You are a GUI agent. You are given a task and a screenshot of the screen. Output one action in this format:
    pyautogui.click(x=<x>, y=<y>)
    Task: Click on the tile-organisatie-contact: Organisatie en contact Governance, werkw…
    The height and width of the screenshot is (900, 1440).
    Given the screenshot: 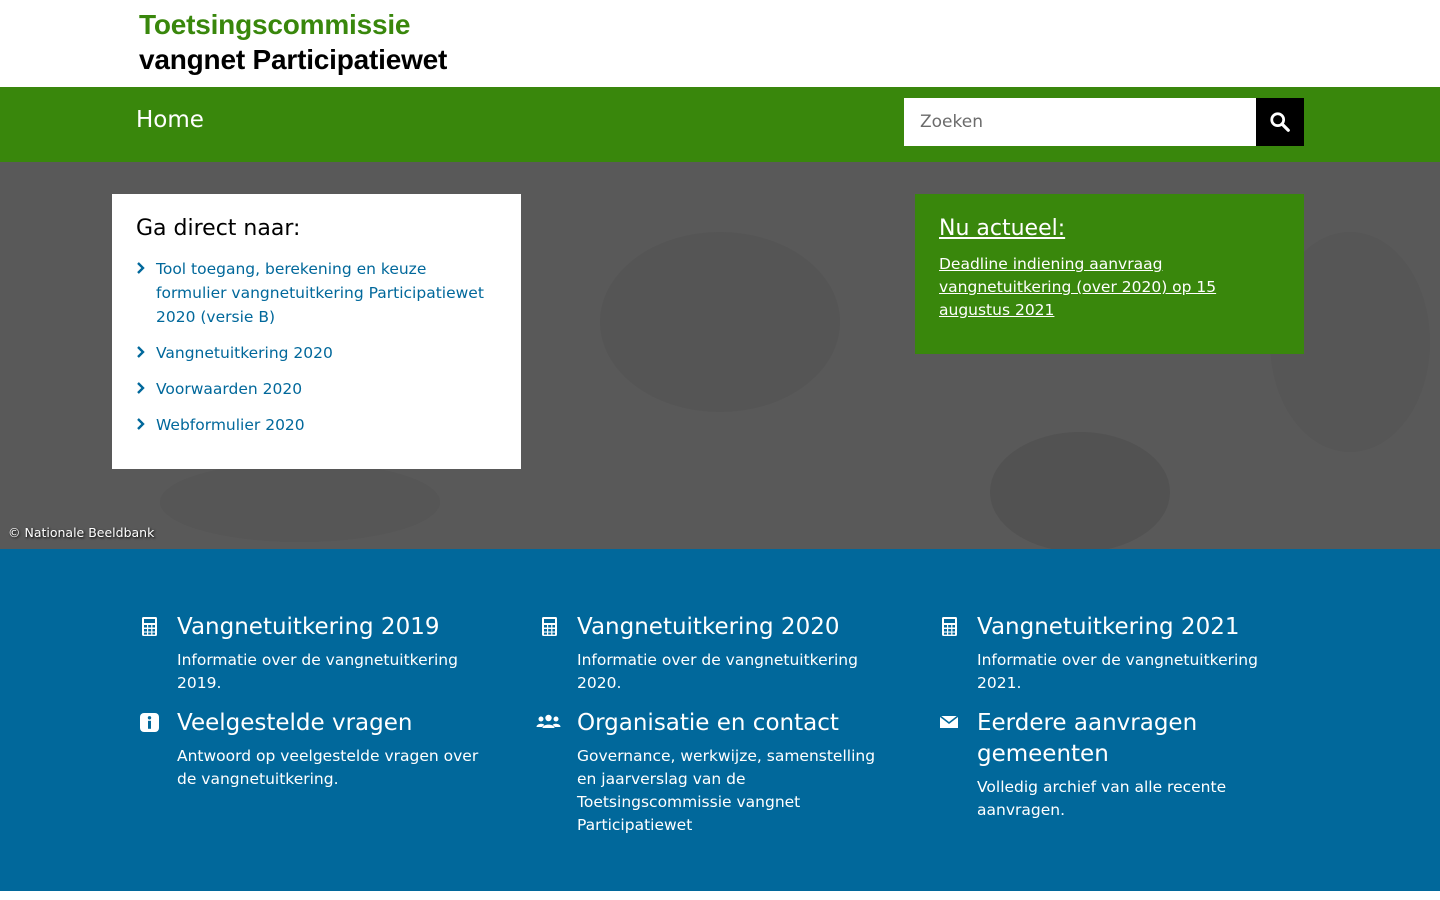 What is the action you would take?
    pyautogui.click(x=706, y=772)
    